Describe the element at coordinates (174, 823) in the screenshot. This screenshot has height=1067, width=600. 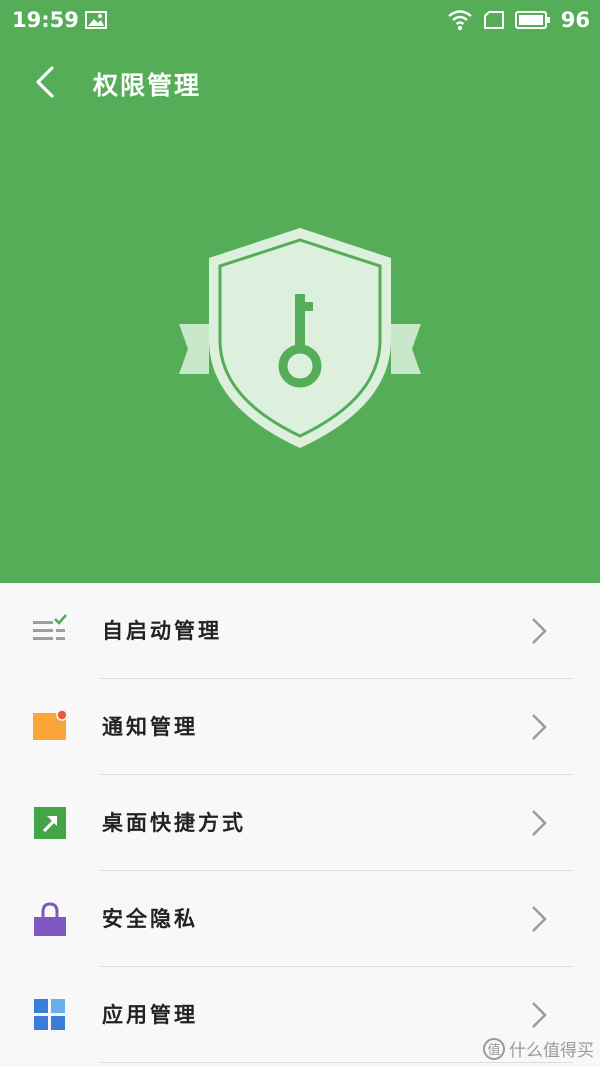
I see `menu-item-label: 桌面快捷方式` at that location.